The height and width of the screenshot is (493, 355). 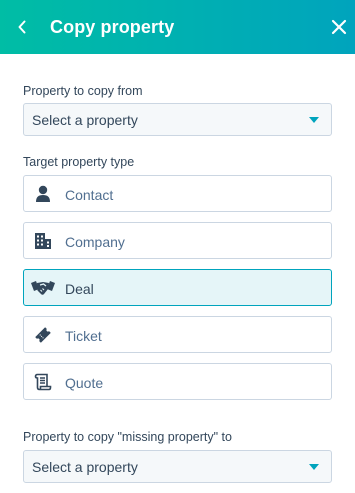 What do you see at coordinates (177, 287) in the screenshot?
I see `target-option-deal: Deal` at bounding box center [177, 287].